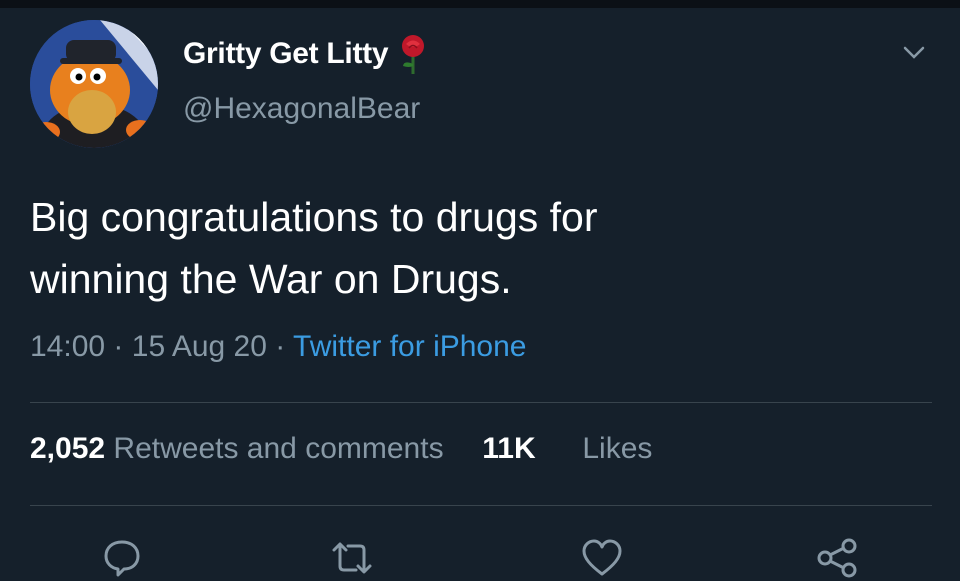 The height and width of the screenshot is (581, 960). I want to click on user-handle: @HexagonalBear, so click(301, 109).